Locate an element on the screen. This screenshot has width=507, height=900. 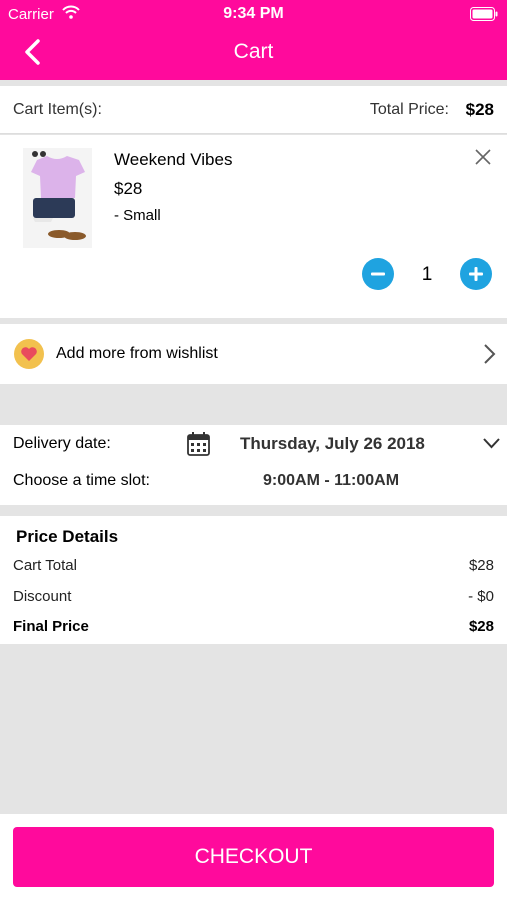
cart-total-label: Cart Total is located at coordinates (45, 565).